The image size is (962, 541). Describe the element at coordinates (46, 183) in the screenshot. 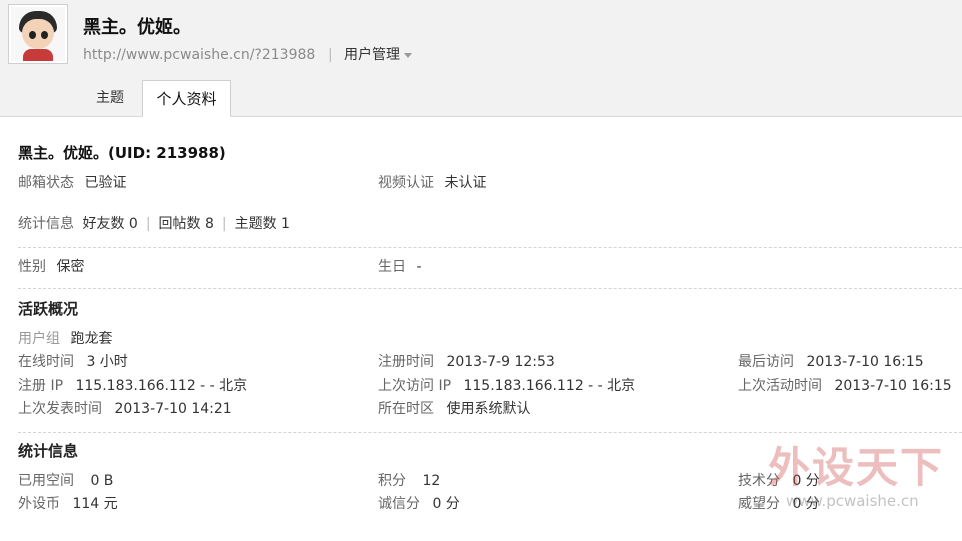

I see `email-status-label: 邮箱状态` at that location.